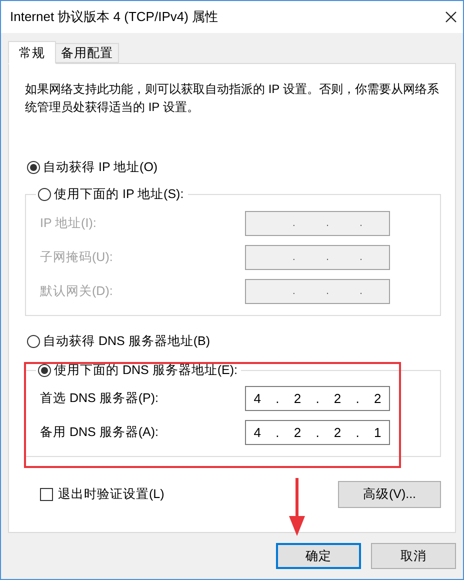 This screenshot has width=464, height=580. Describe the element at coordinates (99, 399) in the screenshot. I see `field-label: 首选 DNS 服务器(P):` at that location.